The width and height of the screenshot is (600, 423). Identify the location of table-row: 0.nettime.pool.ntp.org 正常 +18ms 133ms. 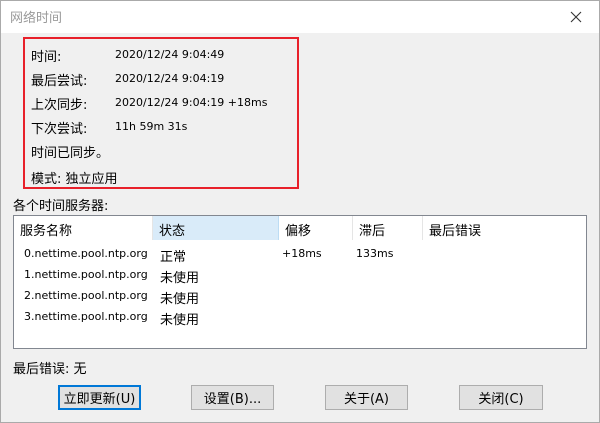
(300, 254).